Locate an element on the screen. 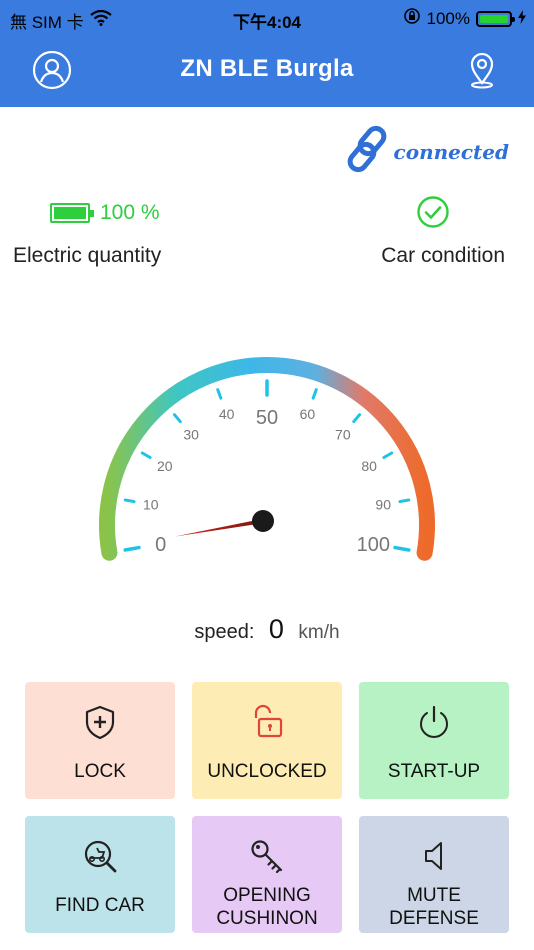  location-pin-icon is located at coordinates (482, 70).